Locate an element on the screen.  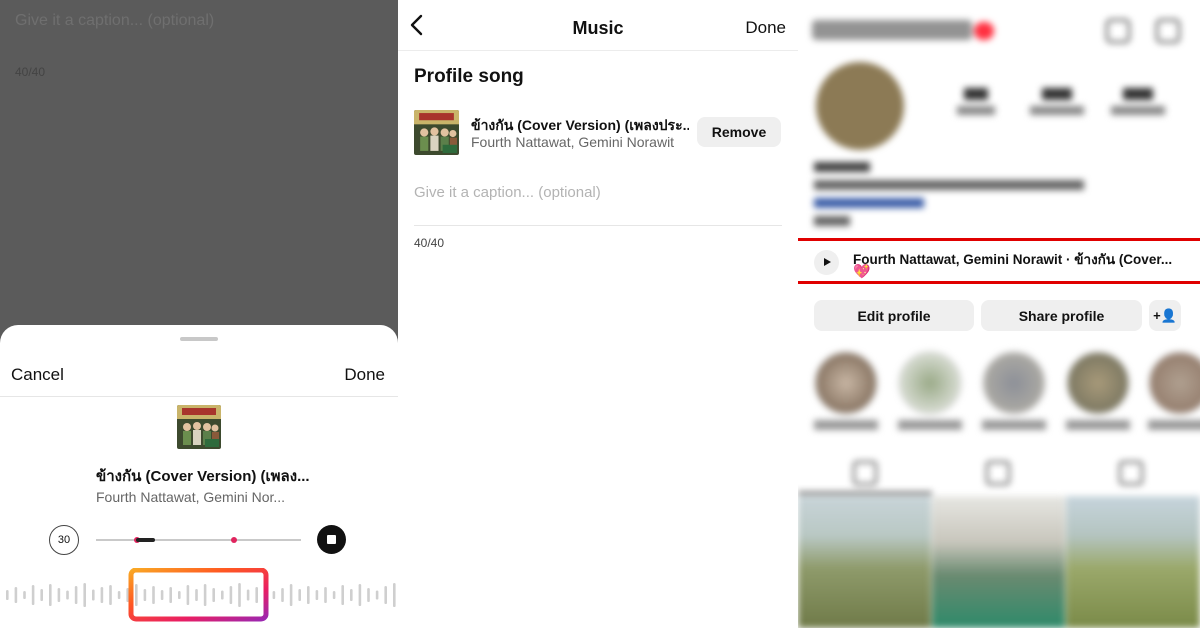
nav-bar: Music Done is located at coordinates (598, 25).